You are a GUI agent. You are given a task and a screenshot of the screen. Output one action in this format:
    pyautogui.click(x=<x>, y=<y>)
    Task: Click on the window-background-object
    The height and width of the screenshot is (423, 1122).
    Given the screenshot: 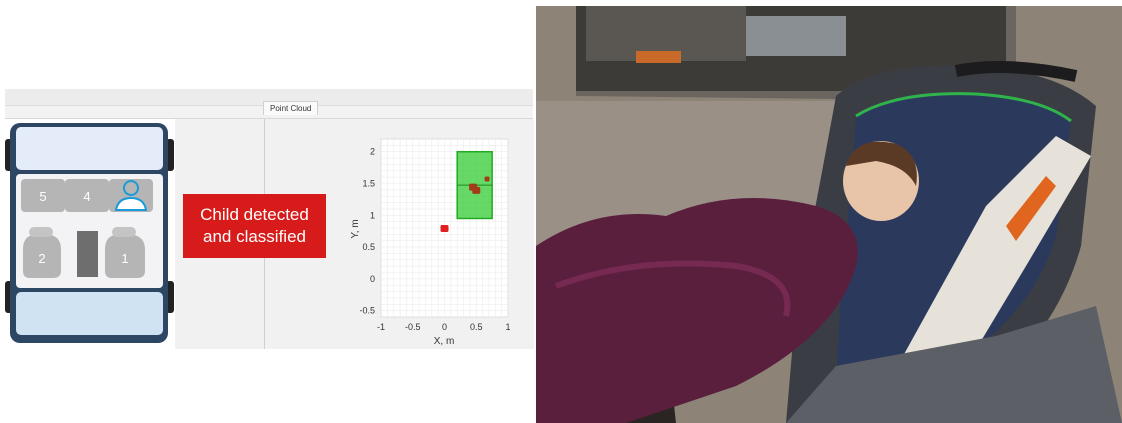 What is the action you would take?
    pyautogui.click(x=796, y=36)
    